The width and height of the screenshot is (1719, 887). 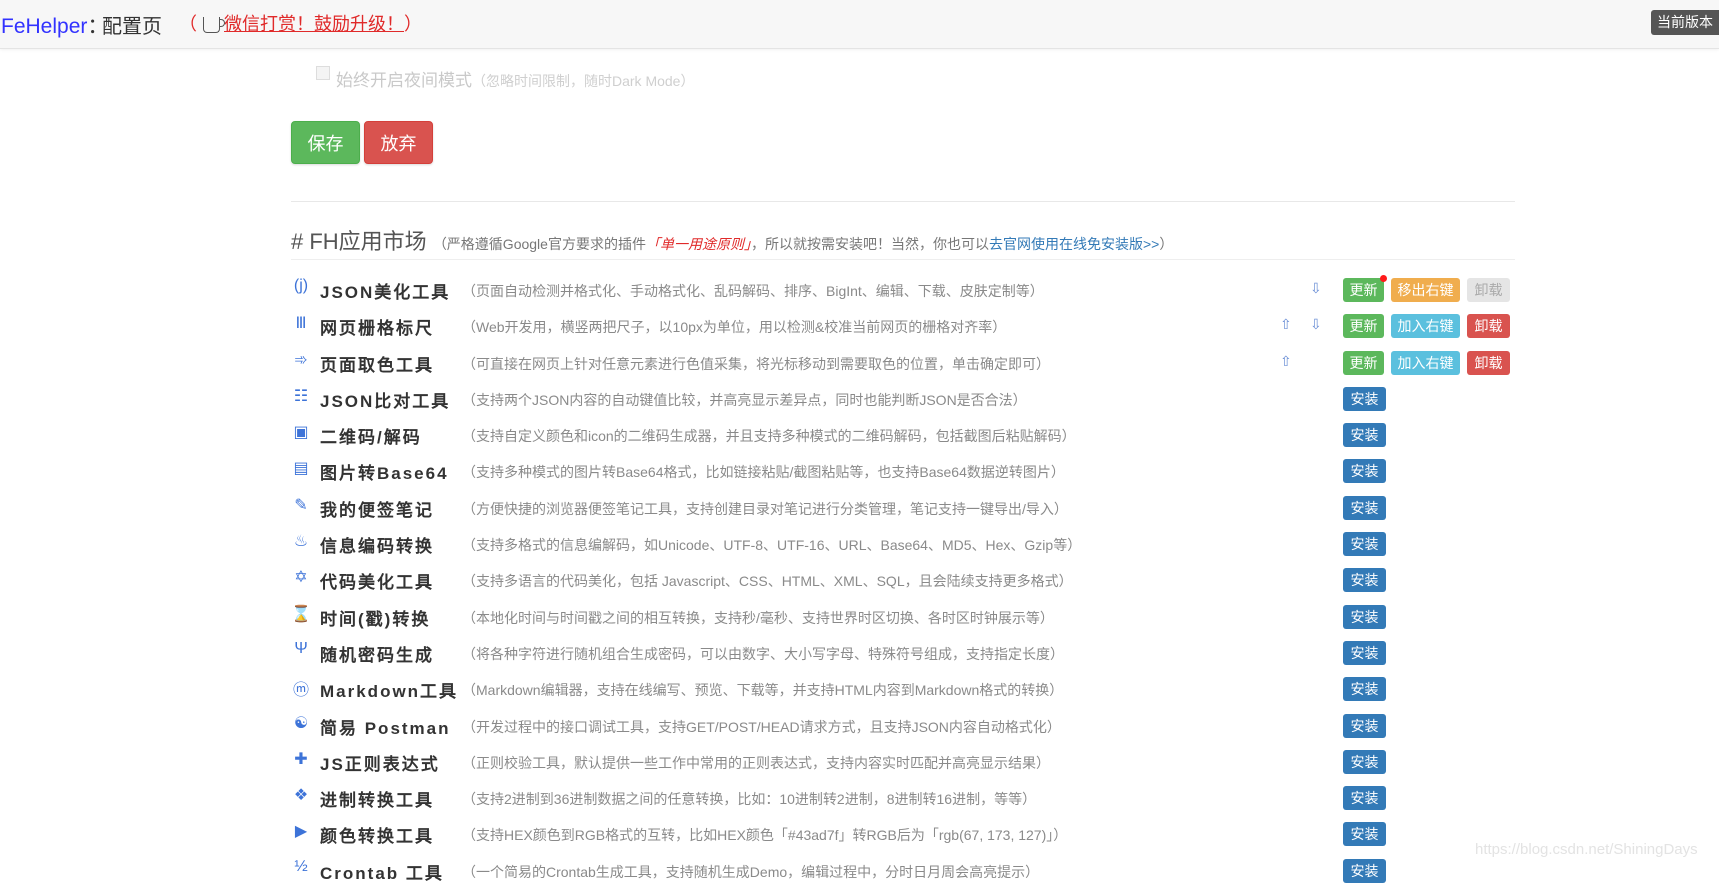 What do you see at coordinates (377, 329) in the screenshot?
I see `tool-name: 网页栅格标尺` at bounding box center [377, 329].